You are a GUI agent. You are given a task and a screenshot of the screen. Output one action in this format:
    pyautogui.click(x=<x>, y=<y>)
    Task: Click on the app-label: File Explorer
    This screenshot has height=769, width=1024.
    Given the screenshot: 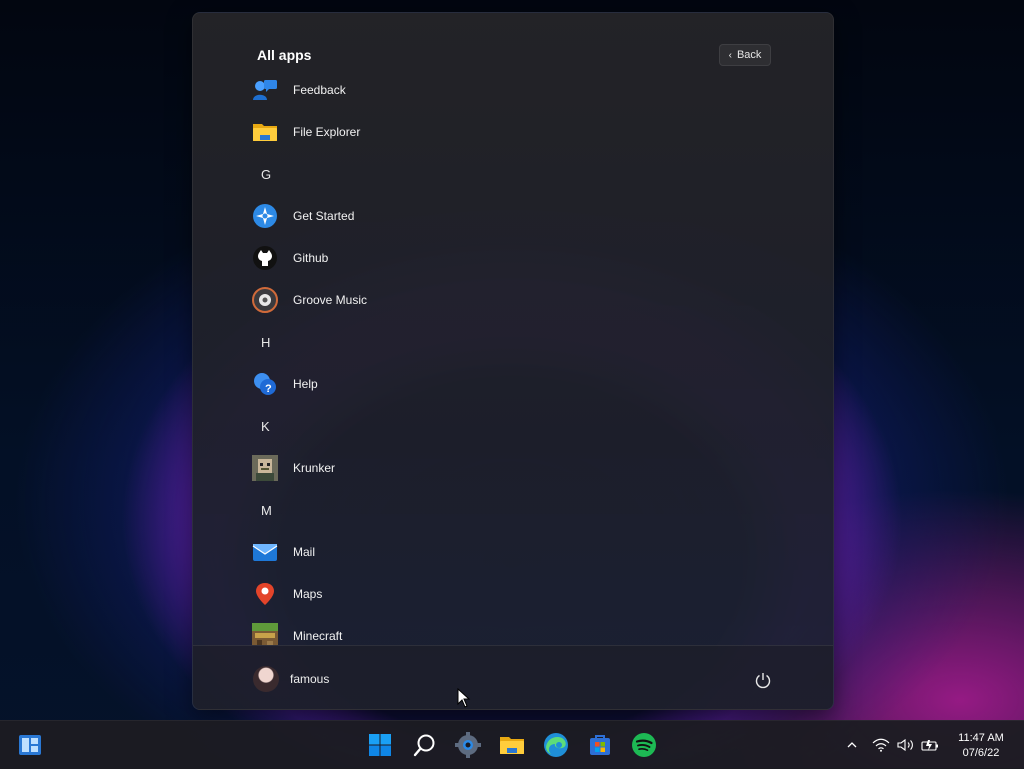 What is the action you would take?
    pyautogui.click(x=327, y=132)
    